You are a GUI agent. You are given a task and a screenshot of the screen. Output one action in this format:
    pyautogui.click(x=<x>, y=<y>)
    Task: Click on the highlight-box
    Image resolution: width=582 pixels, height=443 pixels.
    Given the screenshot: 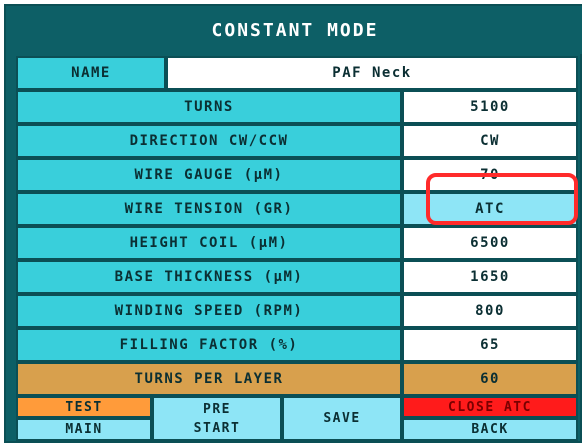 What is the action you would take?
    pyautogui.click(x=502, y=199)
    